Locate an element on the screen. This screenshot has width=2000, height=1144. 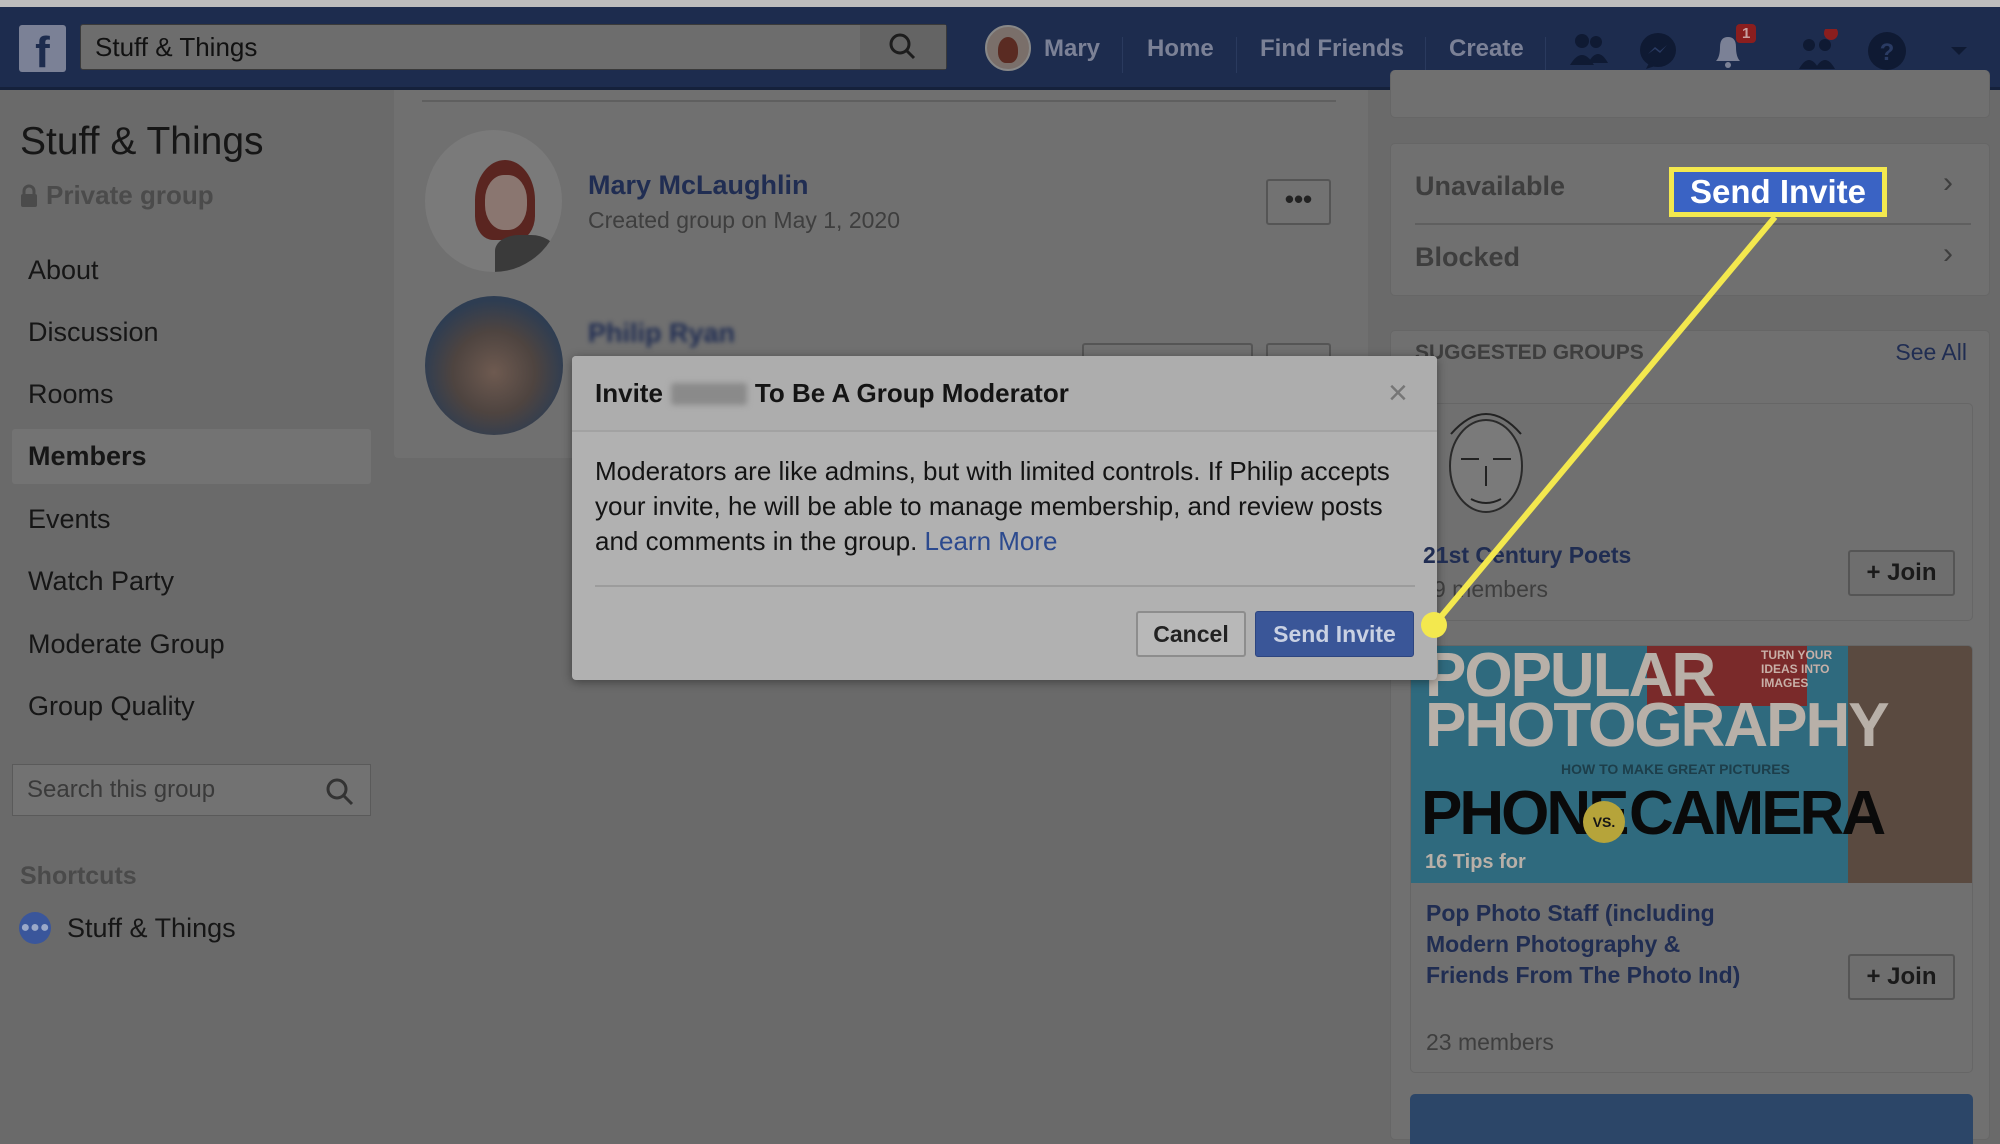
sidebar-item-watch-party: Watch Party is located at coordinates (191, 581).